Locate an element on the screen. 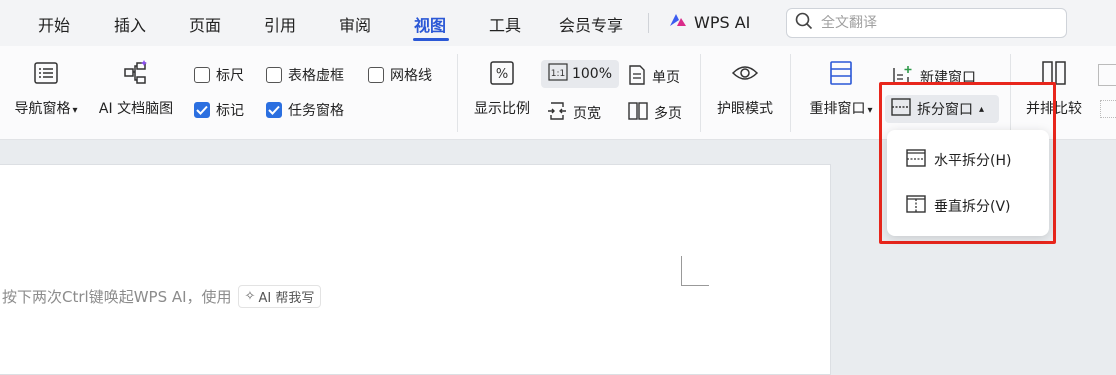 Image resolution: width=1116 pixels, height=375 pixels. menu-bar: 开始 插入 页面 引用 审阅 视图 工具 会员专享 WPS AI is located at coordinates (558, 23).